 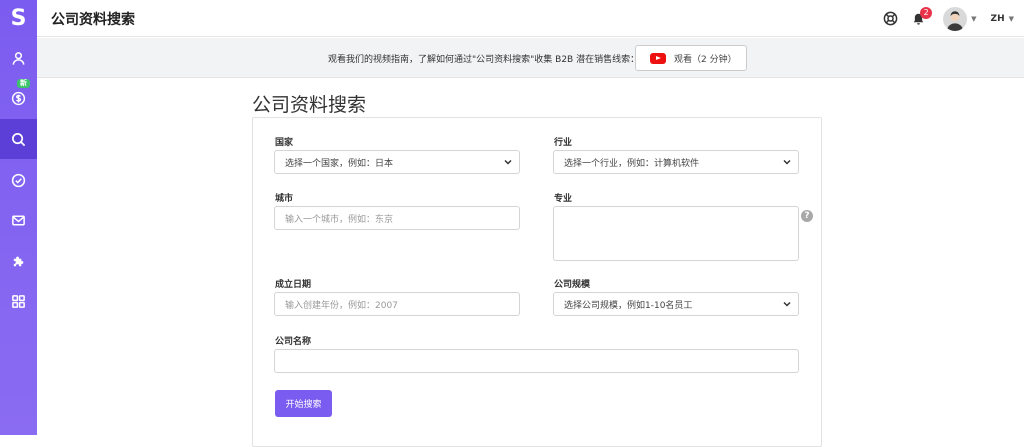 I want to click on sidebar-item-integrations, so click(x=18, y=261).